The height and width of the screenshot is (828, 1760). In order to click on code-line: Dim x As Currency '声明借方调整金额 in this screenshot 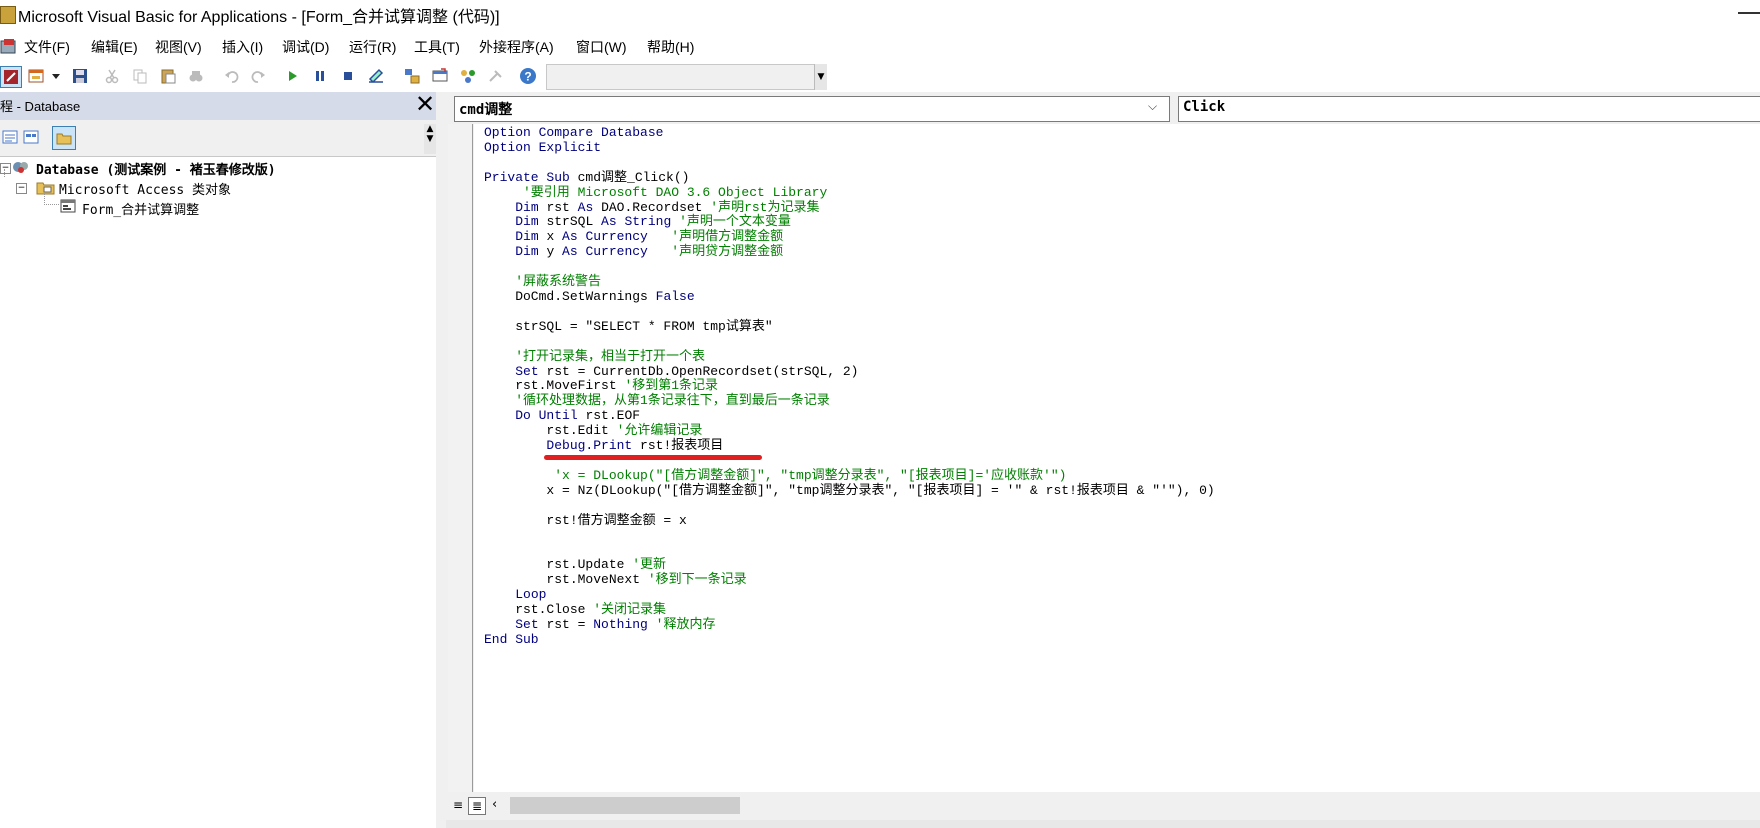, I will do `click(849, 237)`.